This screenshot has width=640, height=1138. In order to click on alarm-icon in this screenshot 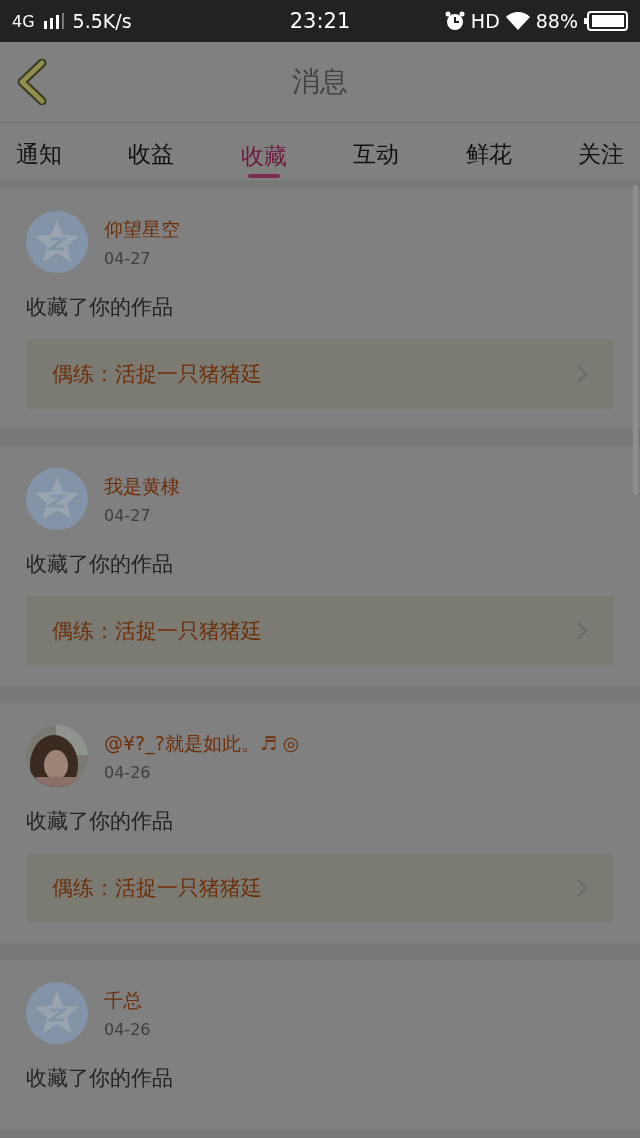, I will do `click(454, 21)`.